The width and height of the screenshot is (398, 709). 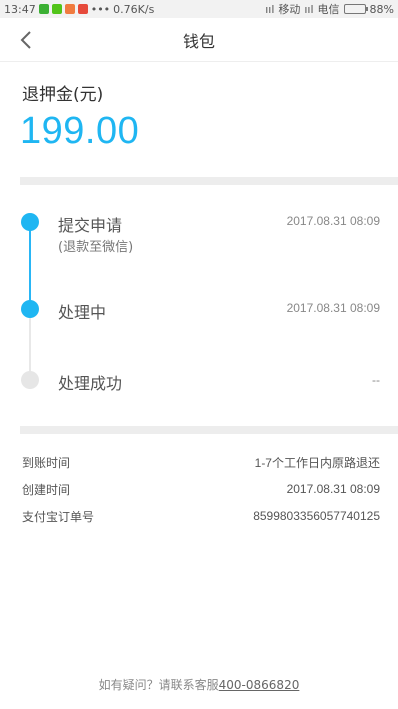 I want to click on carrier-2: 电信, so click(x=328, y=9).